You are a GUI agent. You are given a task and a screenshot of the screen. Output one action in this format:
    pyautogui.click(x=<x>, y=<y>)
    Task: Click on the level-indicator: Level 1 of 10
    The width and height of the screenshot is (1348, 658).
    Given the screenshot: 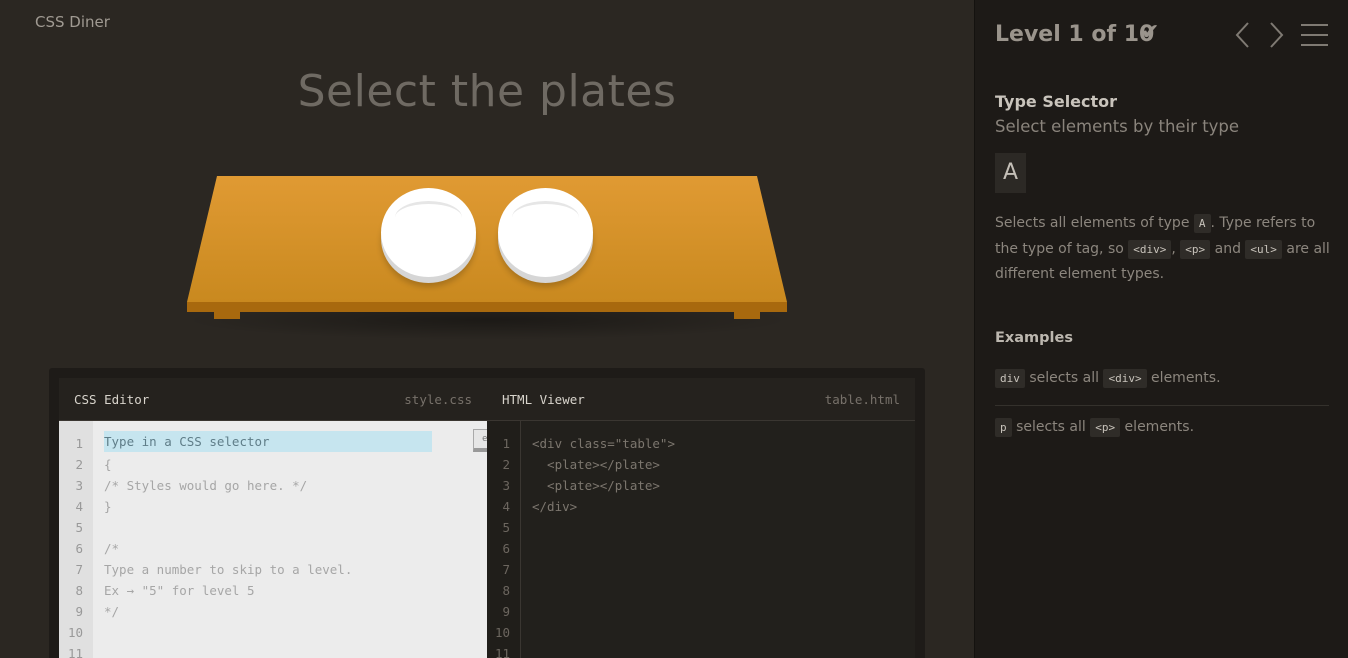 What is the action you would take?
    pyautogui.click(x=1074, y=34)
    